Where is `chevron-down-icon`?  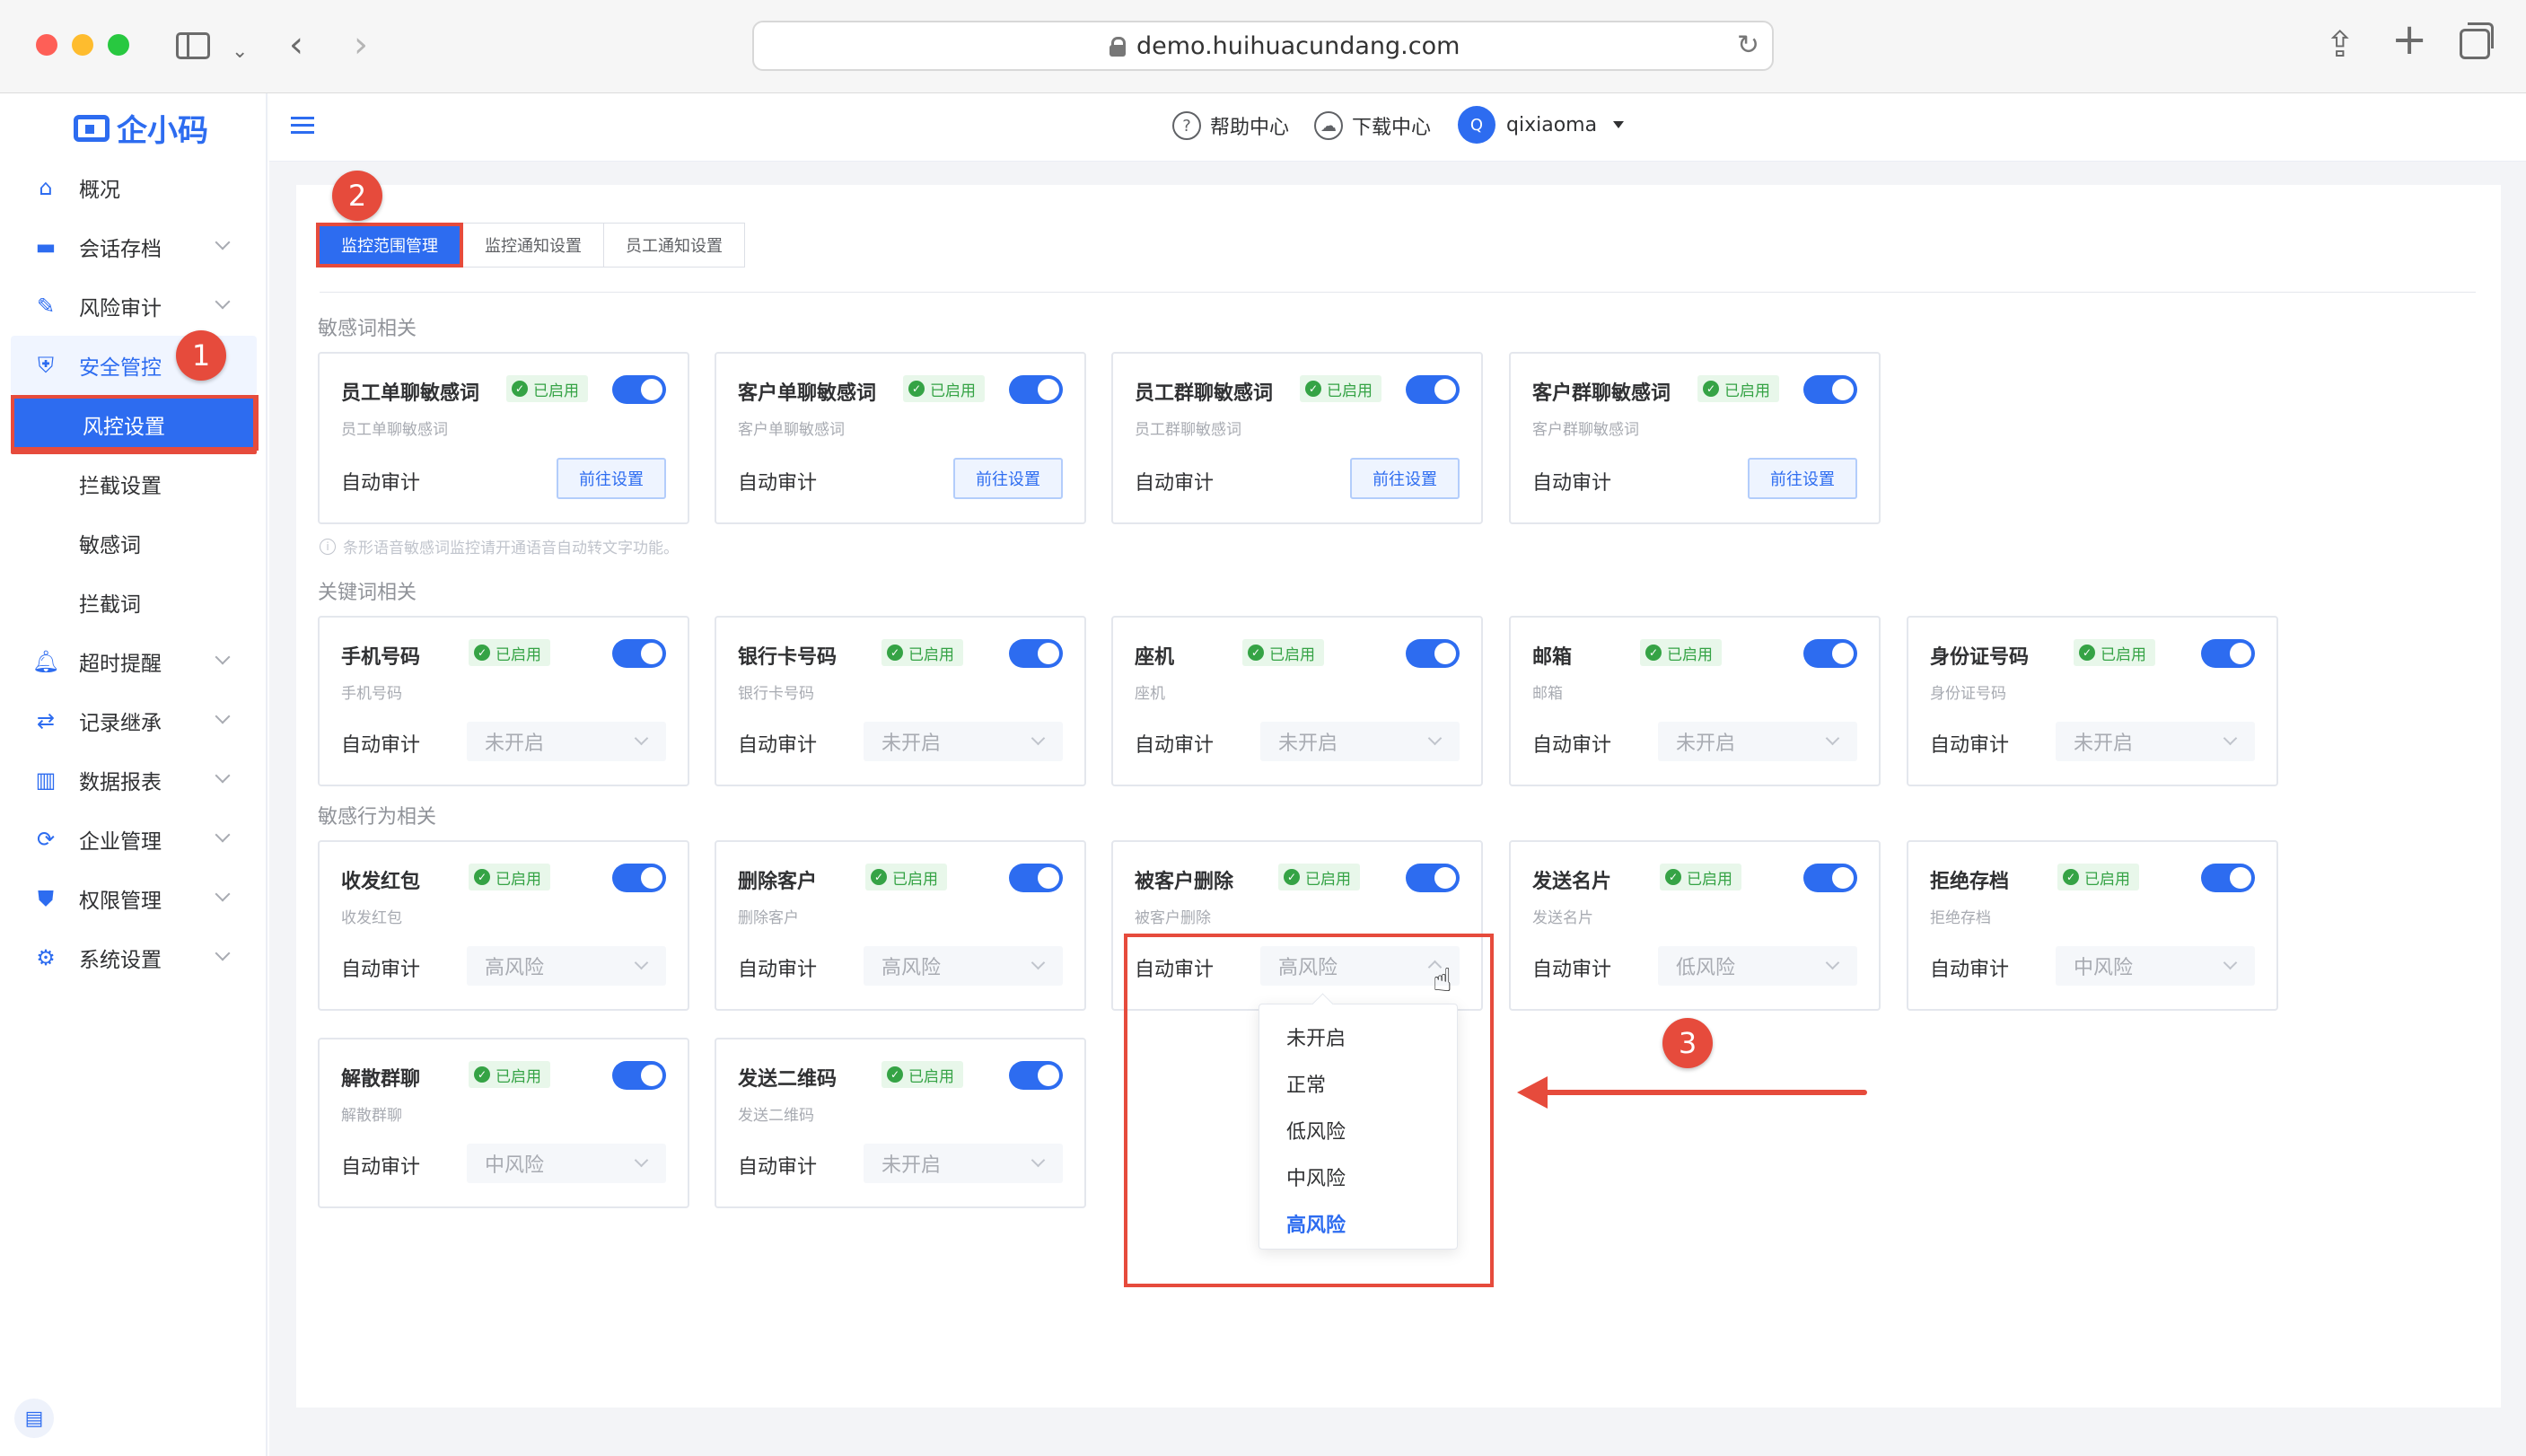
chevron-down-icon is located at coordinates (223, 716).